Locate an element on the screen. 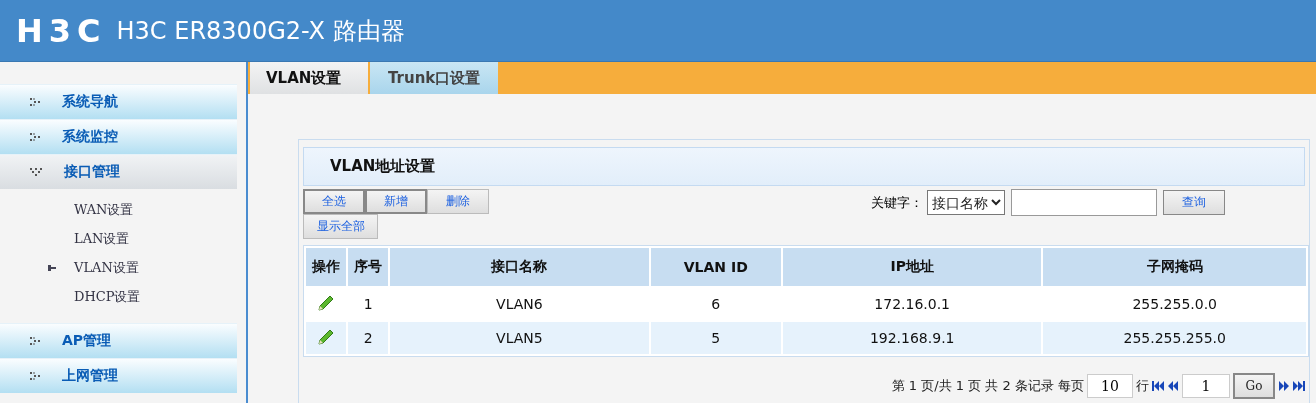  per-page-field: 10 is located at coordinates (1110, 386).